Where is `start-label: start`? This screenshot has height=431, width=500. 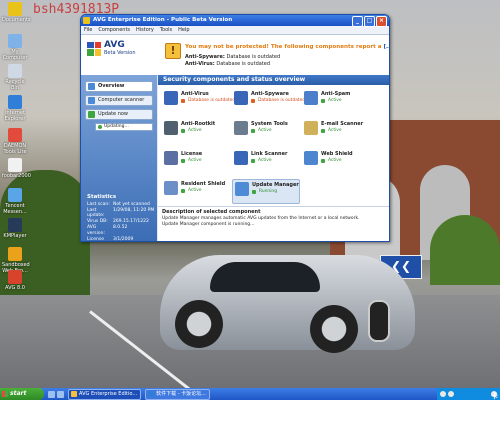
start-label: start is located at coordinates (18, 393).